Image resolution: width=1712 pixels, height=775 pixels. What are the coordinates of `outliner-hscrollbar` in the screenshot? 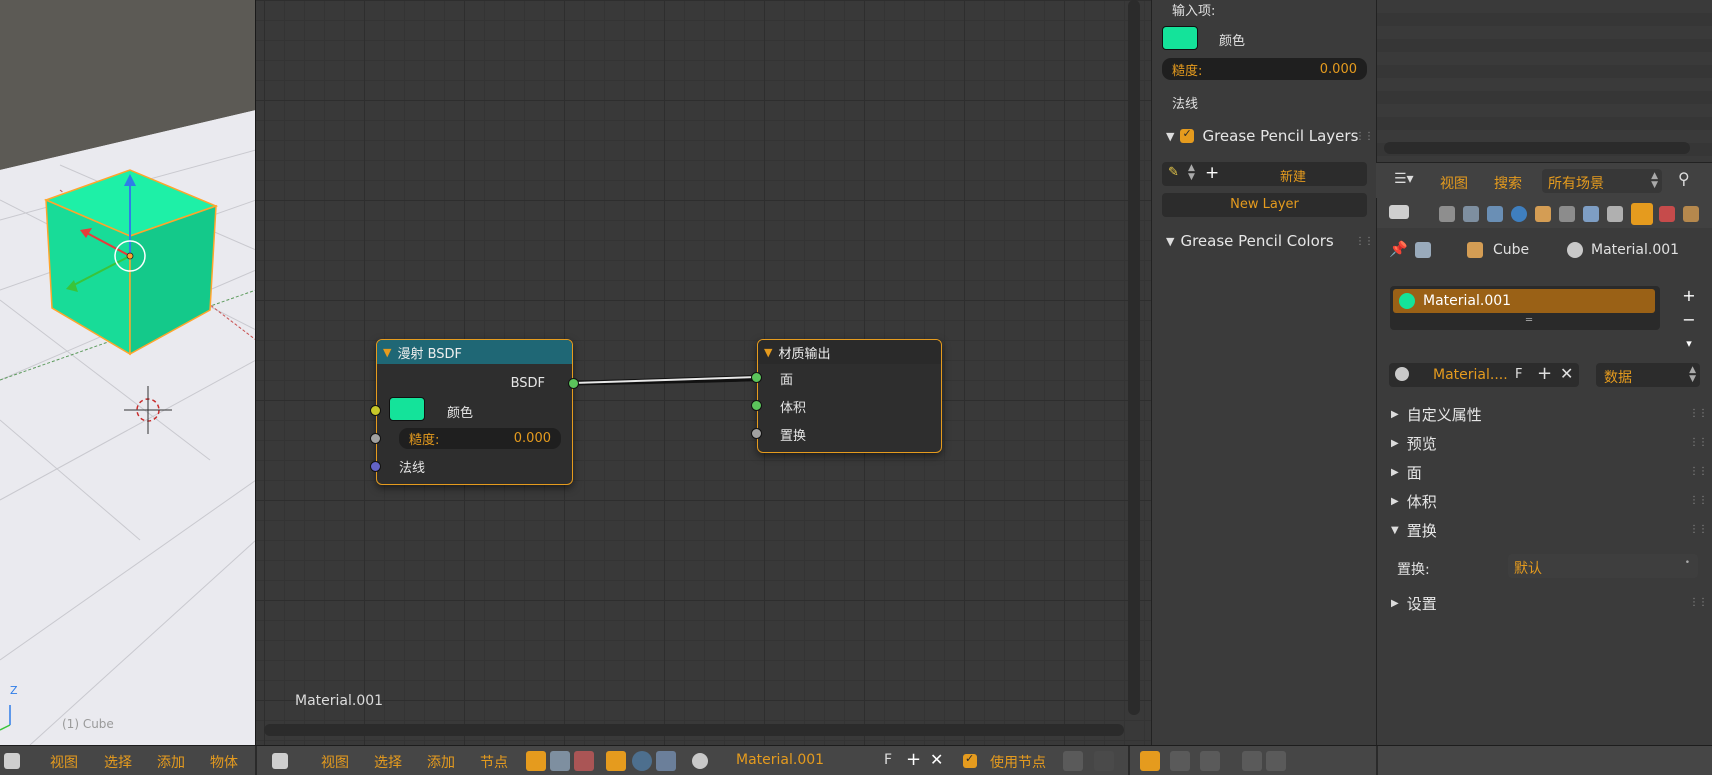 It's located at (1537, 148).